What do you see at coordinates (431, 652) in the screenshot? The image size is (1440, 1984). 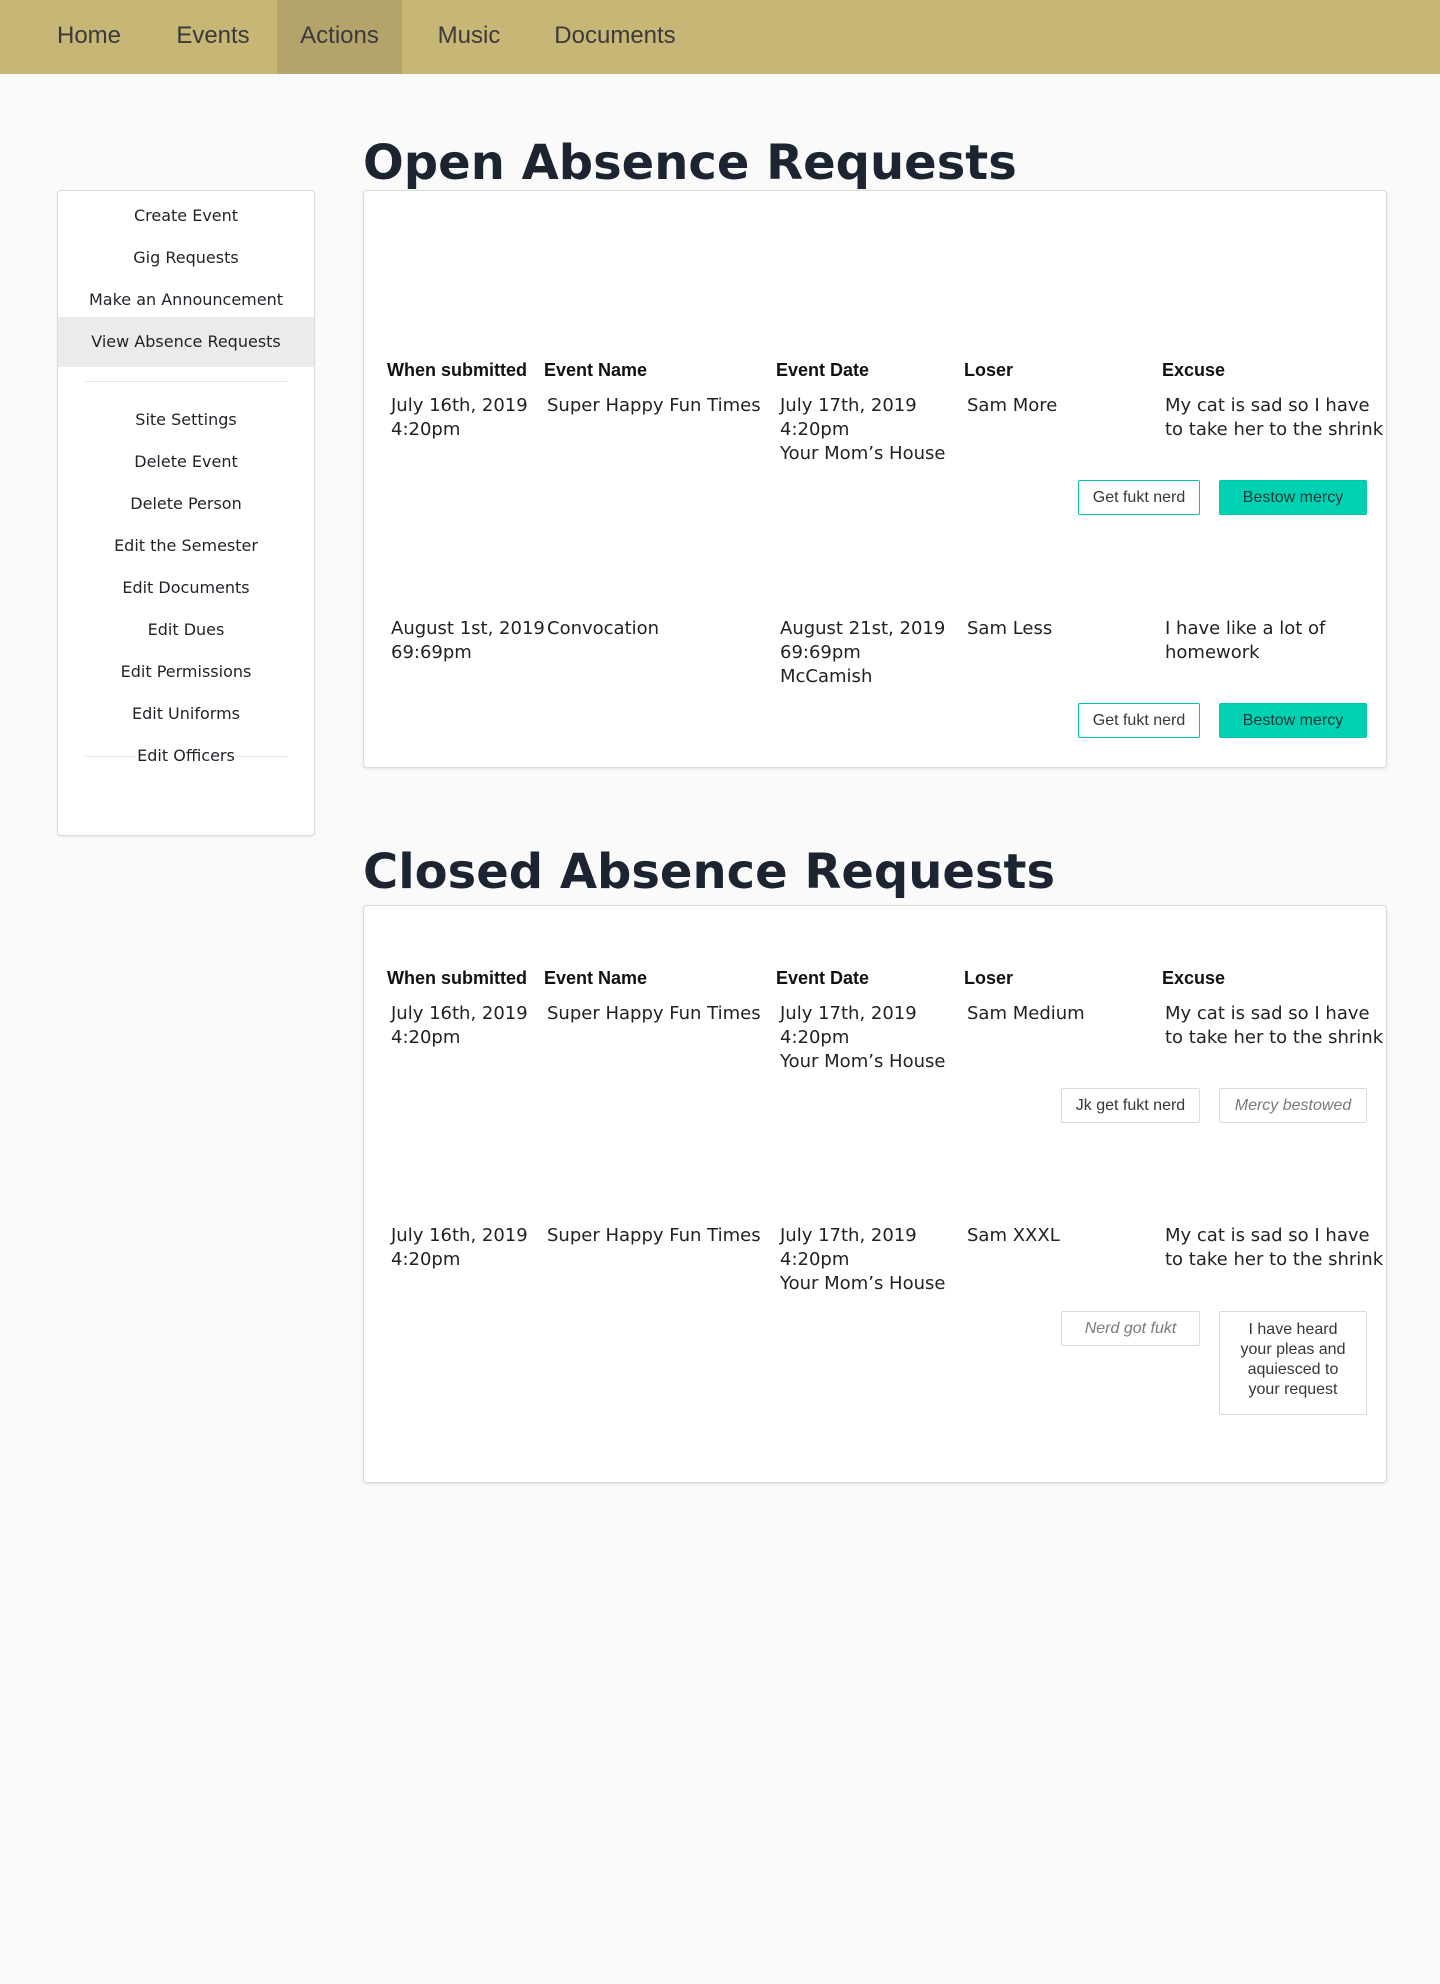 I see `submitted-time: 69:69pm` at bounding box center [431, 652].